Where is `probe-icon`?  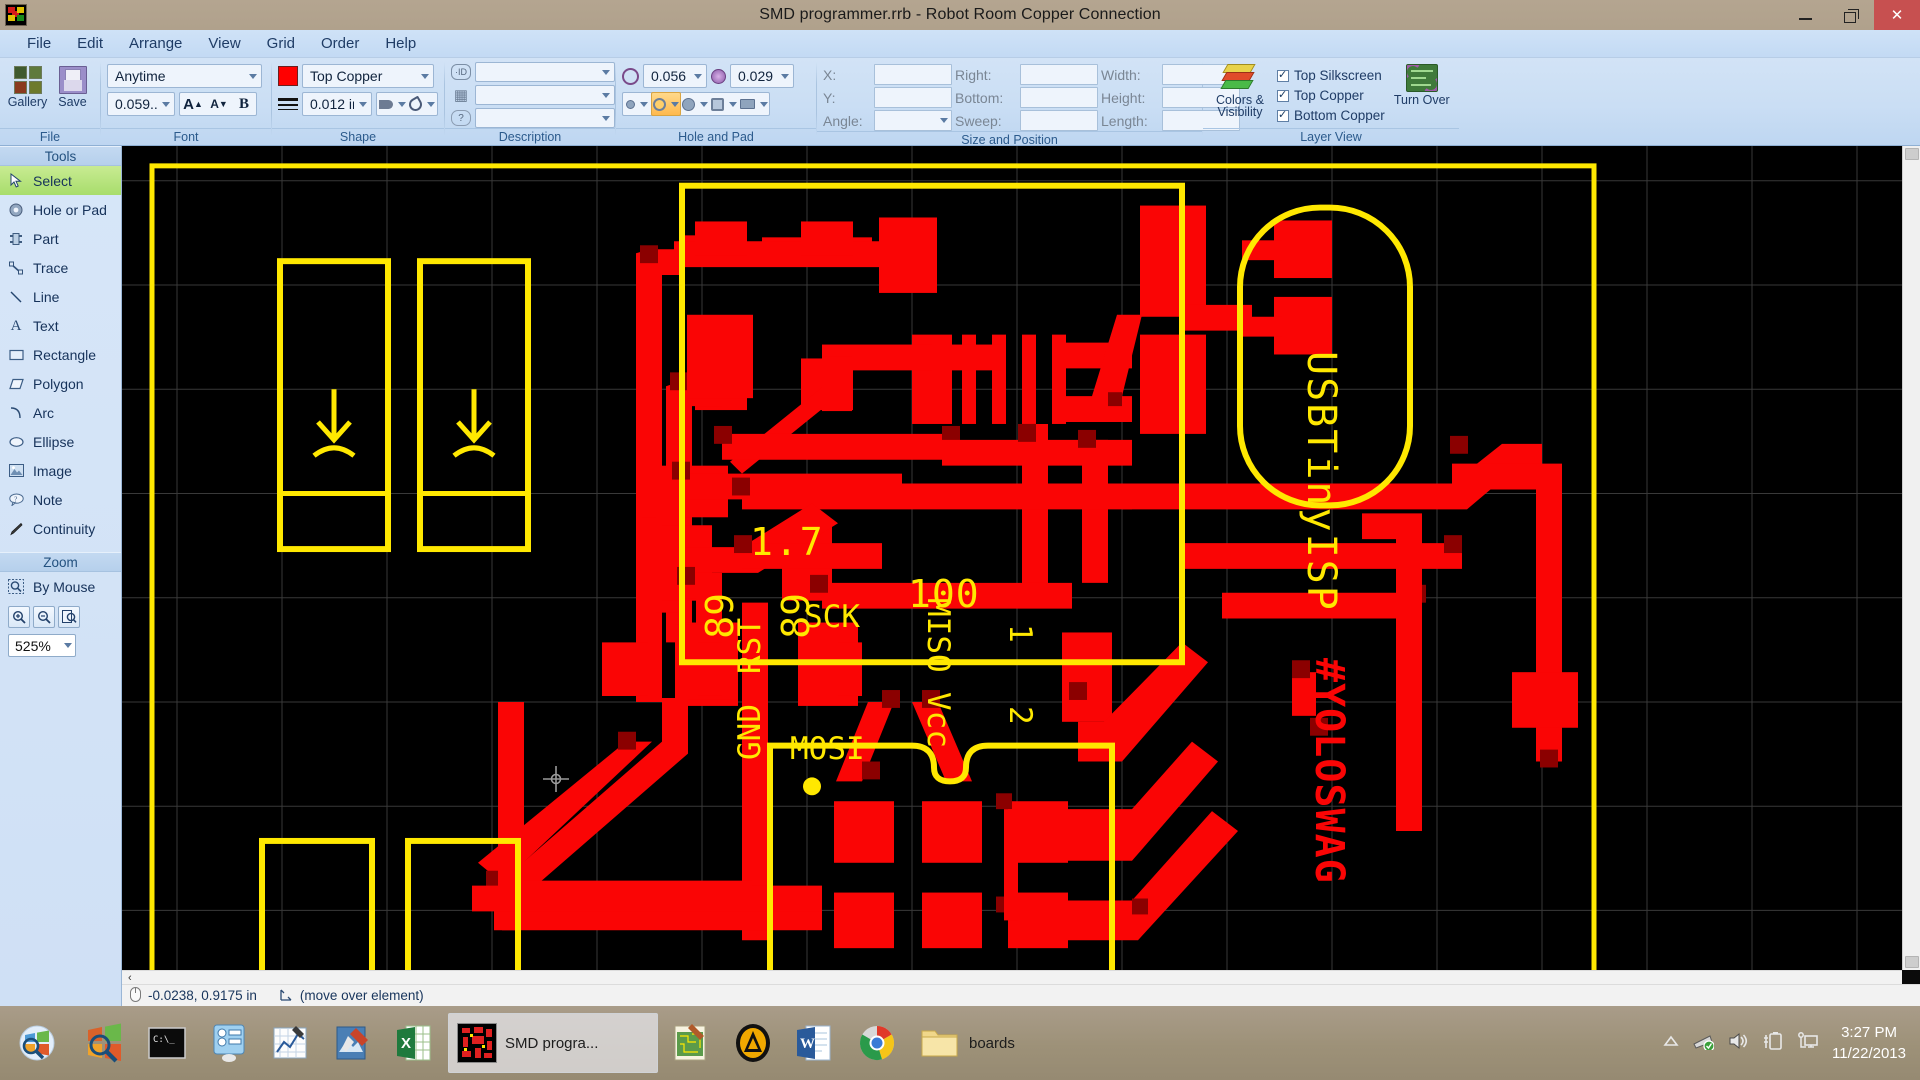 probe-icon is located at coordinates (16, 529).